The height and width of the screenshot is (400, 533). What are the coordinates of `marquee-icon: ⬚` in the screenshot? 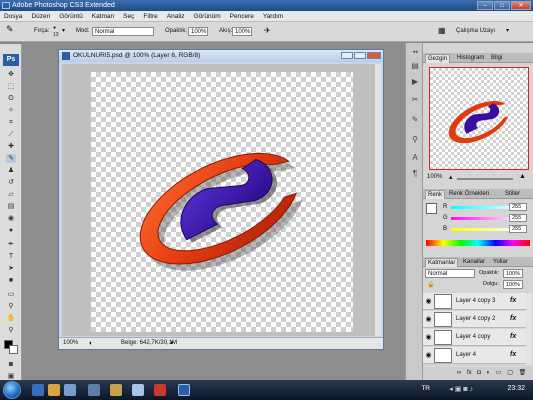 It's located at (11, 86).